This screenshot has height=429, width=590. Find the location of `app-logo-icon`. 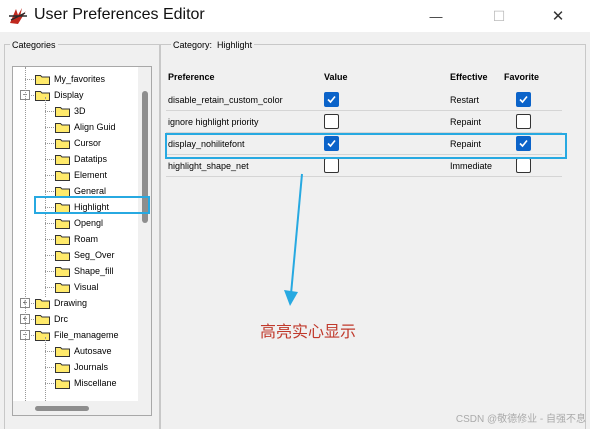

app-logo-icon is located at coordinates (18, 16).